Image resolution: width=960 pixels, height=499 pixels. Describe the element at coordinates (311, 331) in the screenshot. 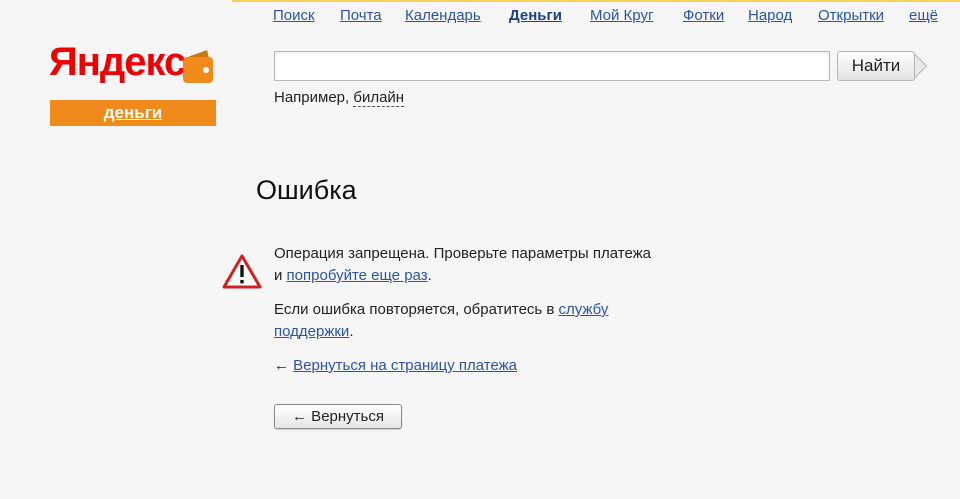

I see `support-link-part-2: поддержки` at that location.